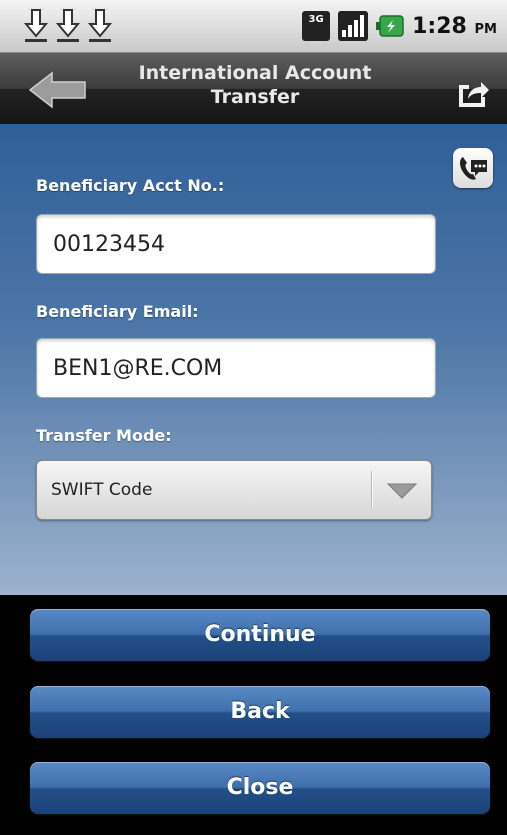 The width and height of the screenshot is (507, 835). I want to click on clock-time: 1:28, so click(439, 26).